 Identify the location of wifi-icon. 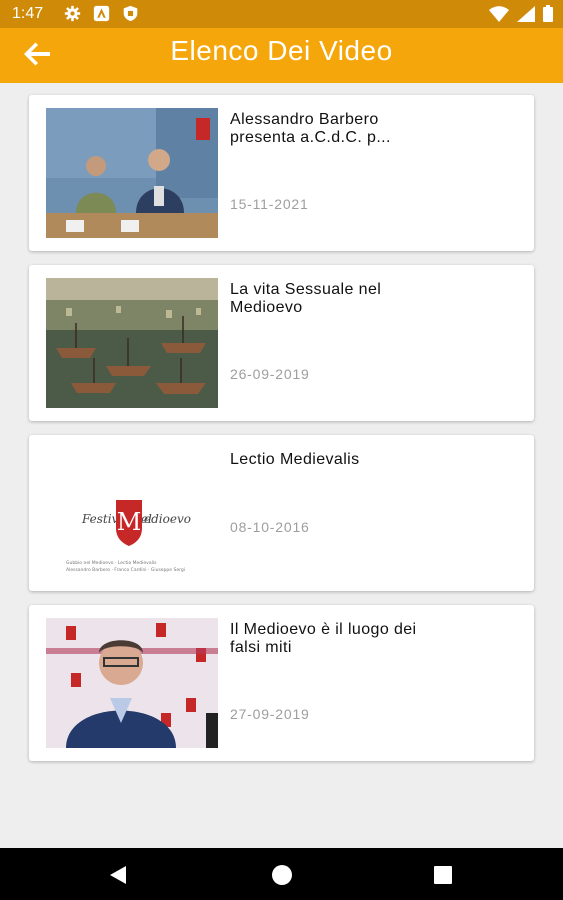
(499, 13).